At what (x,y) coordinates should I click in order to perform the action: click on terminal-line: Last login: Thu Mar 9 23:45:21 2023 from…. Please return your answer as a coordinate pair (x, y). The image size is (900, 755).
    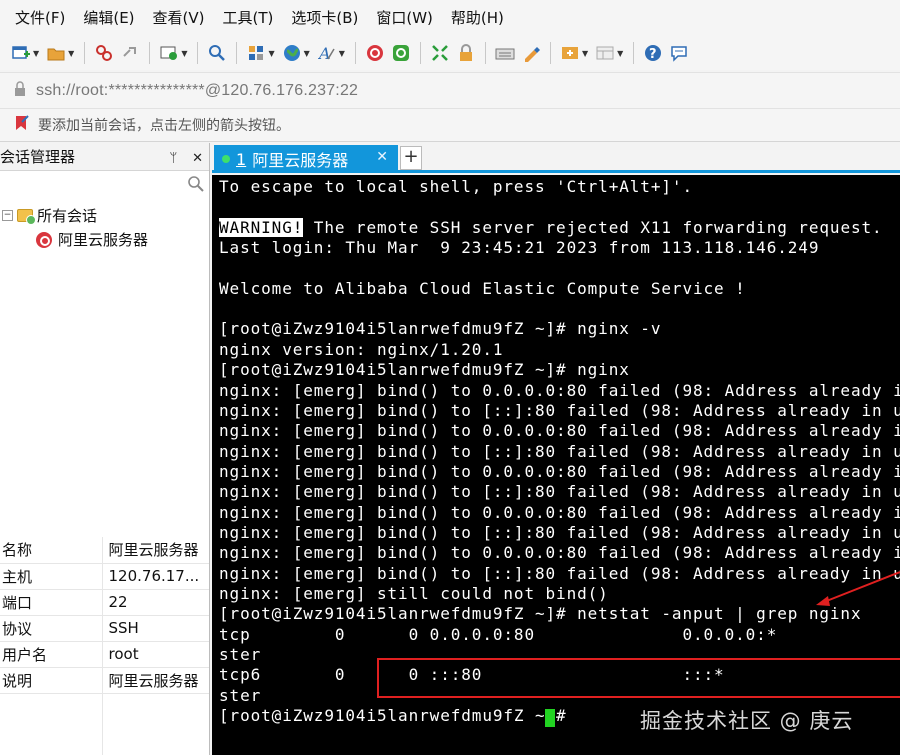
    Looking at the image, I should click on (519, 248).